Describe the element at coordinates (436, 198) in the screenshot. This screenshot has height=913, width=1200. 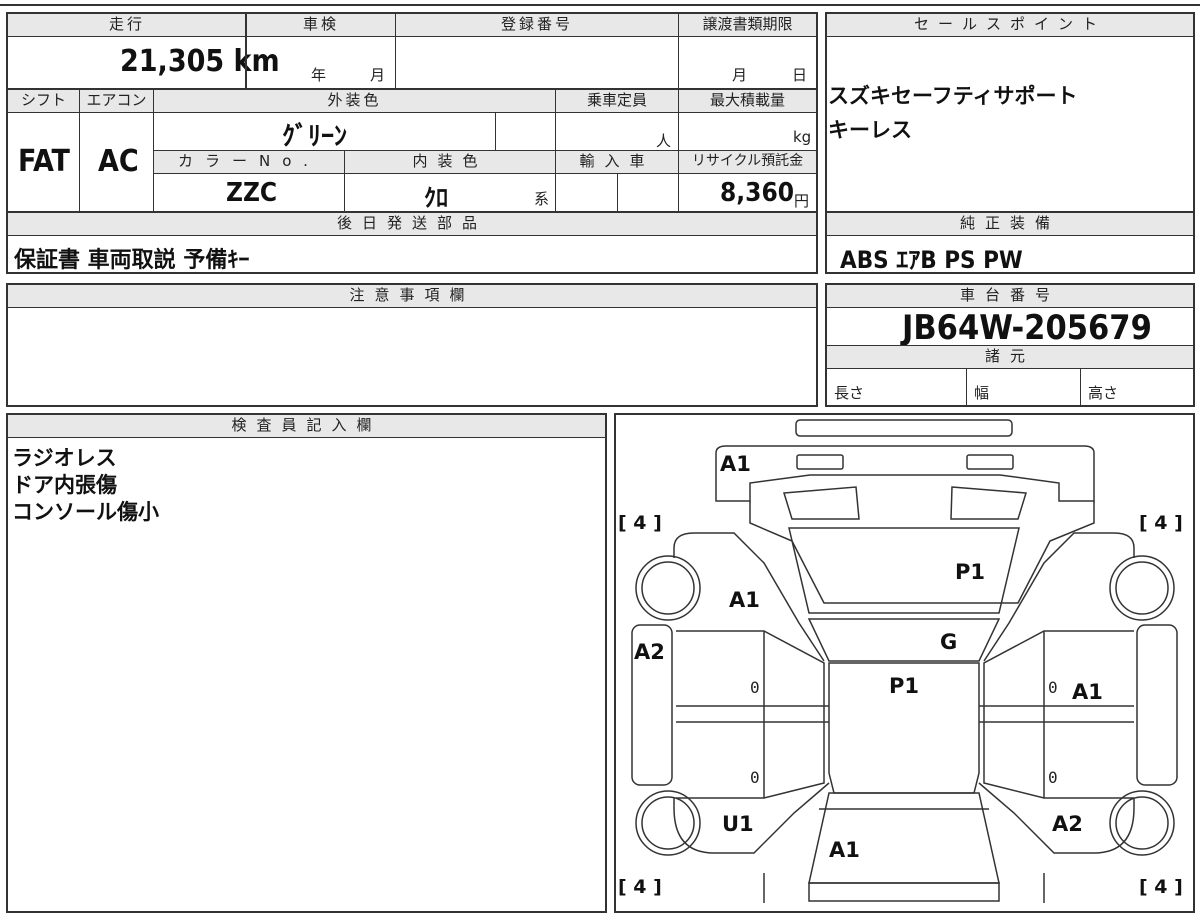
I see `interior-value: ｸﾛ` at that location.